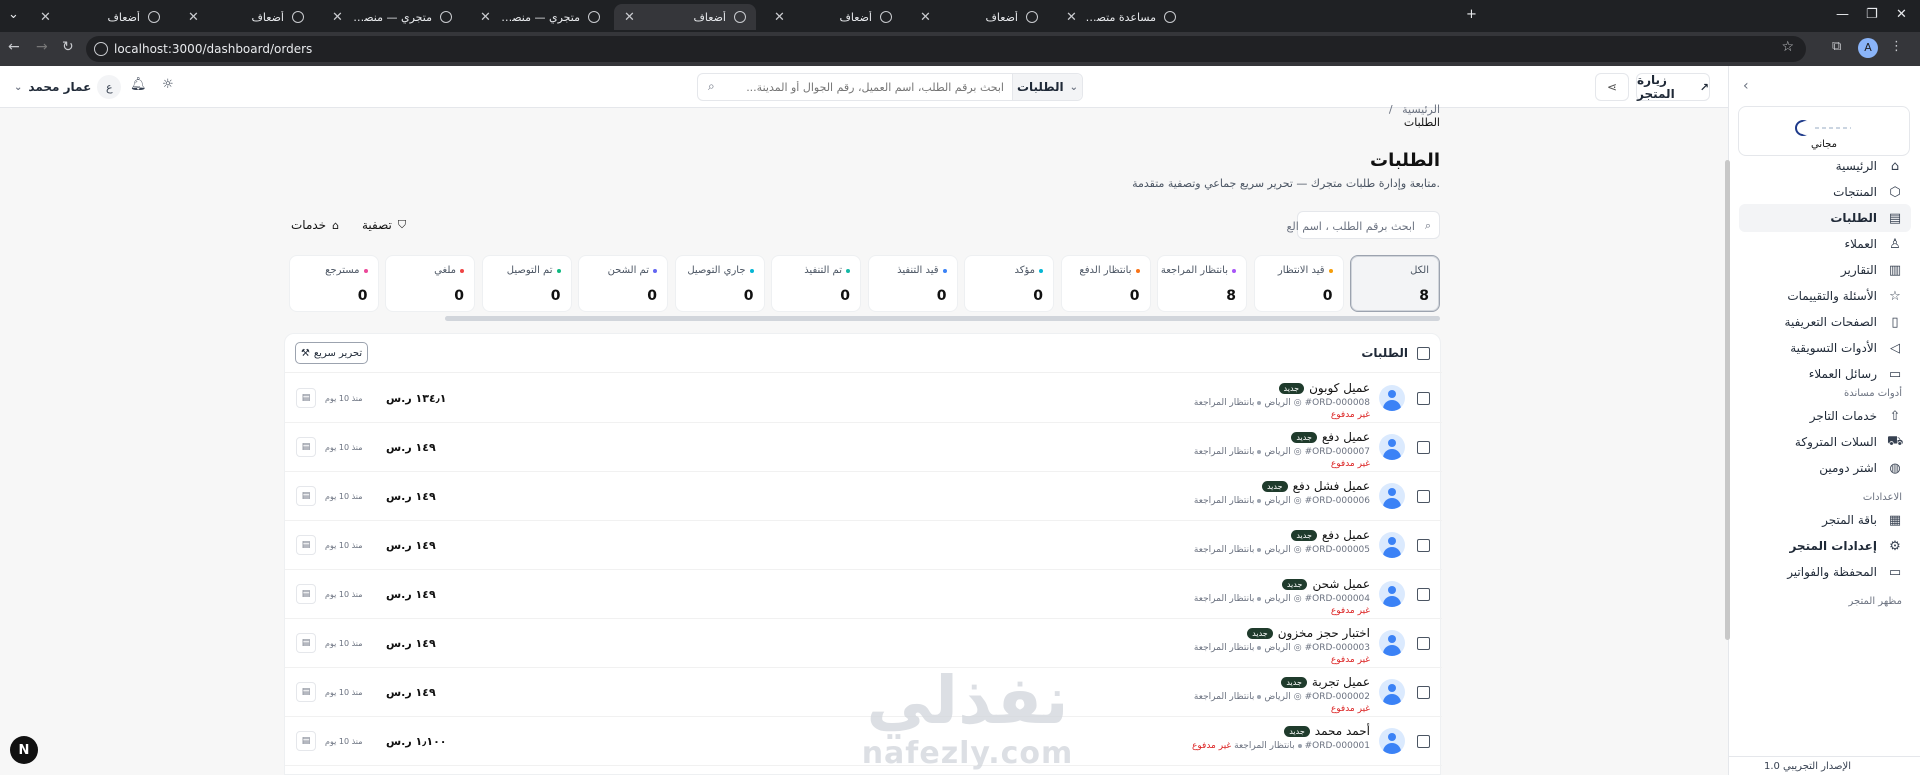  What do you see at coordinates (1842, 14) in the screenshot?
I see `minimize-button: —` at bounding box center [1842, 14].